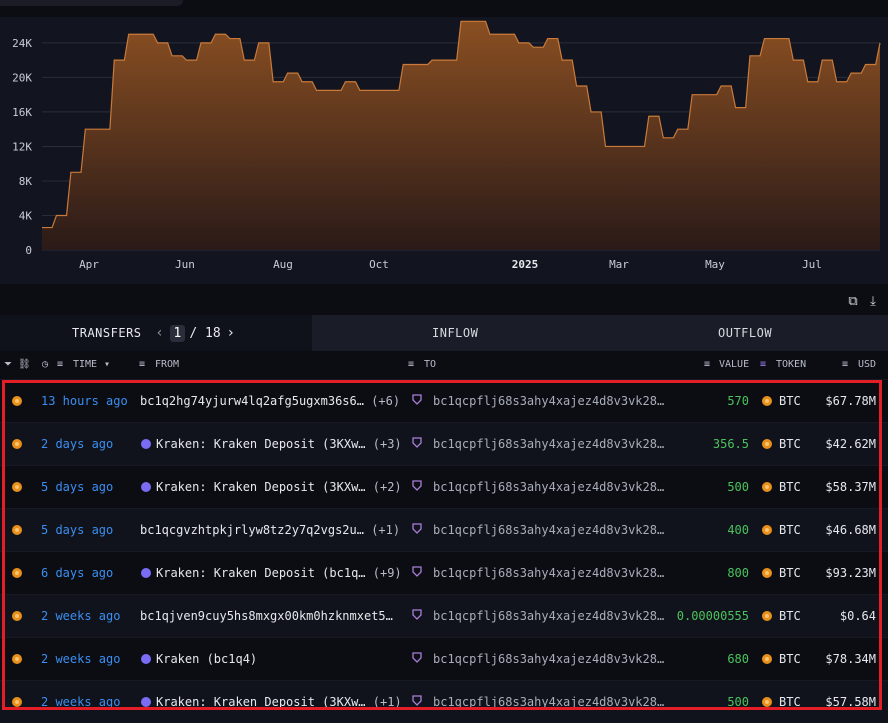  I want to click on link-icon: ⛓, so click(24, 364).